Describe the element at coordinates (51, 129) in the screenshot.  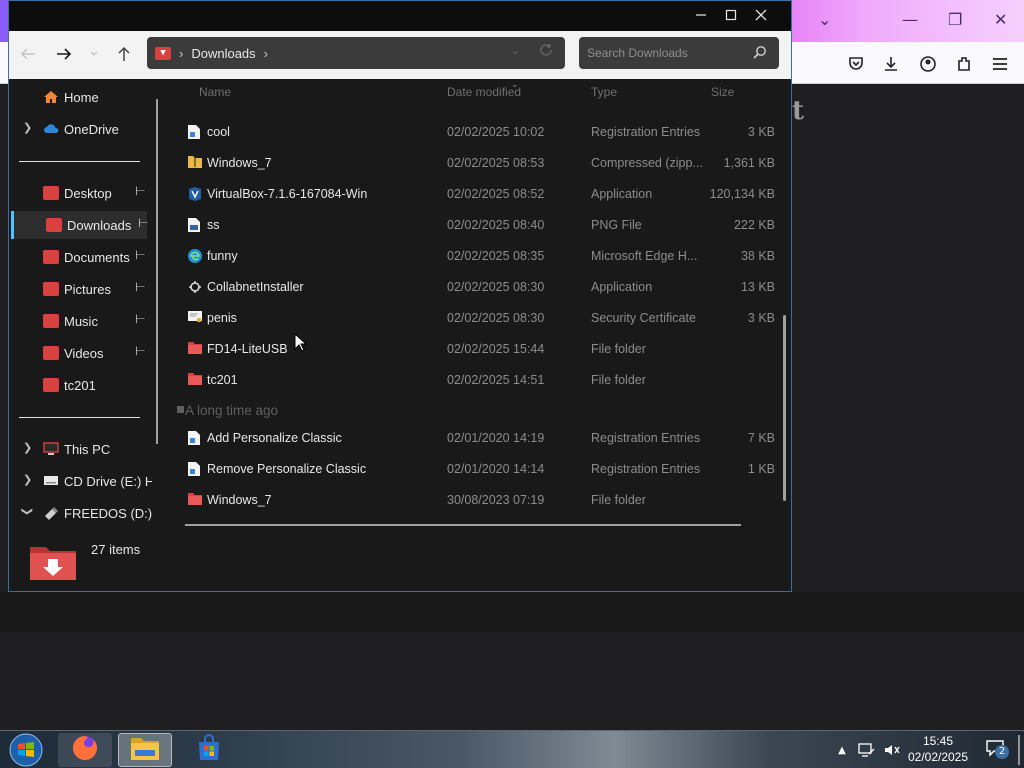
I see `onedrive-icon` at that location.